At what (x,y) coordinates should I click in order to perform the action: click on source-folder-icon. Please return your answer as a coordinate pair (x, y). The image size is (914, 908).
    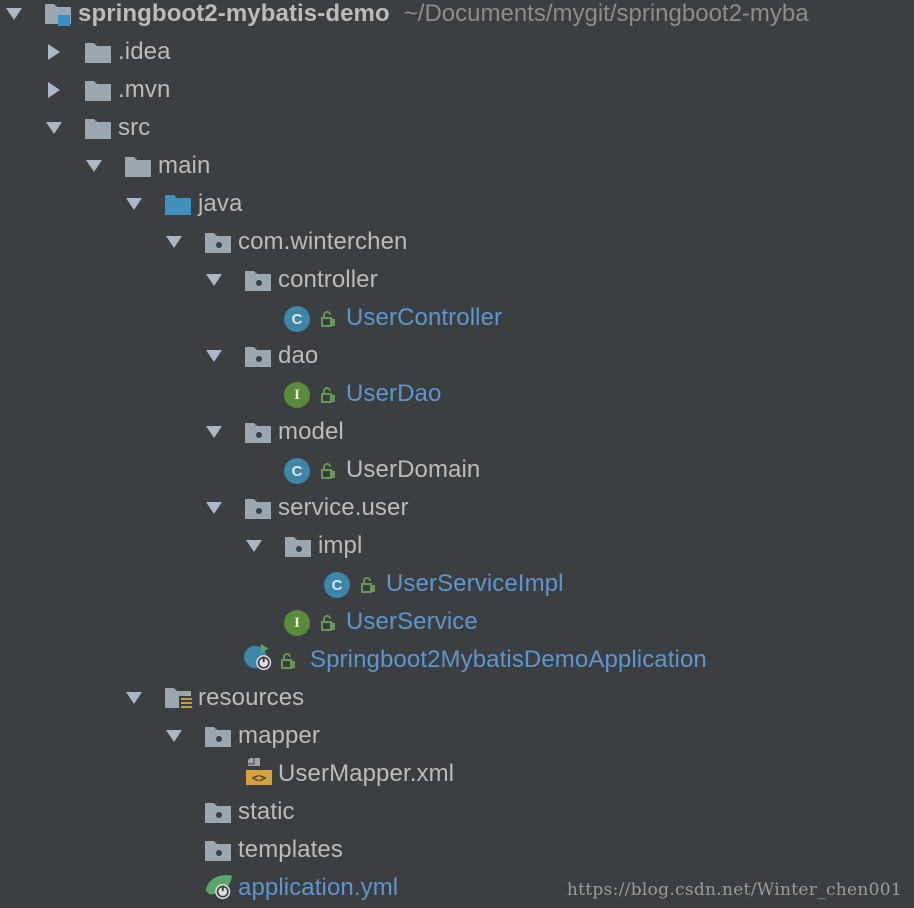
    Looking at the image, I should click on (179, 204).